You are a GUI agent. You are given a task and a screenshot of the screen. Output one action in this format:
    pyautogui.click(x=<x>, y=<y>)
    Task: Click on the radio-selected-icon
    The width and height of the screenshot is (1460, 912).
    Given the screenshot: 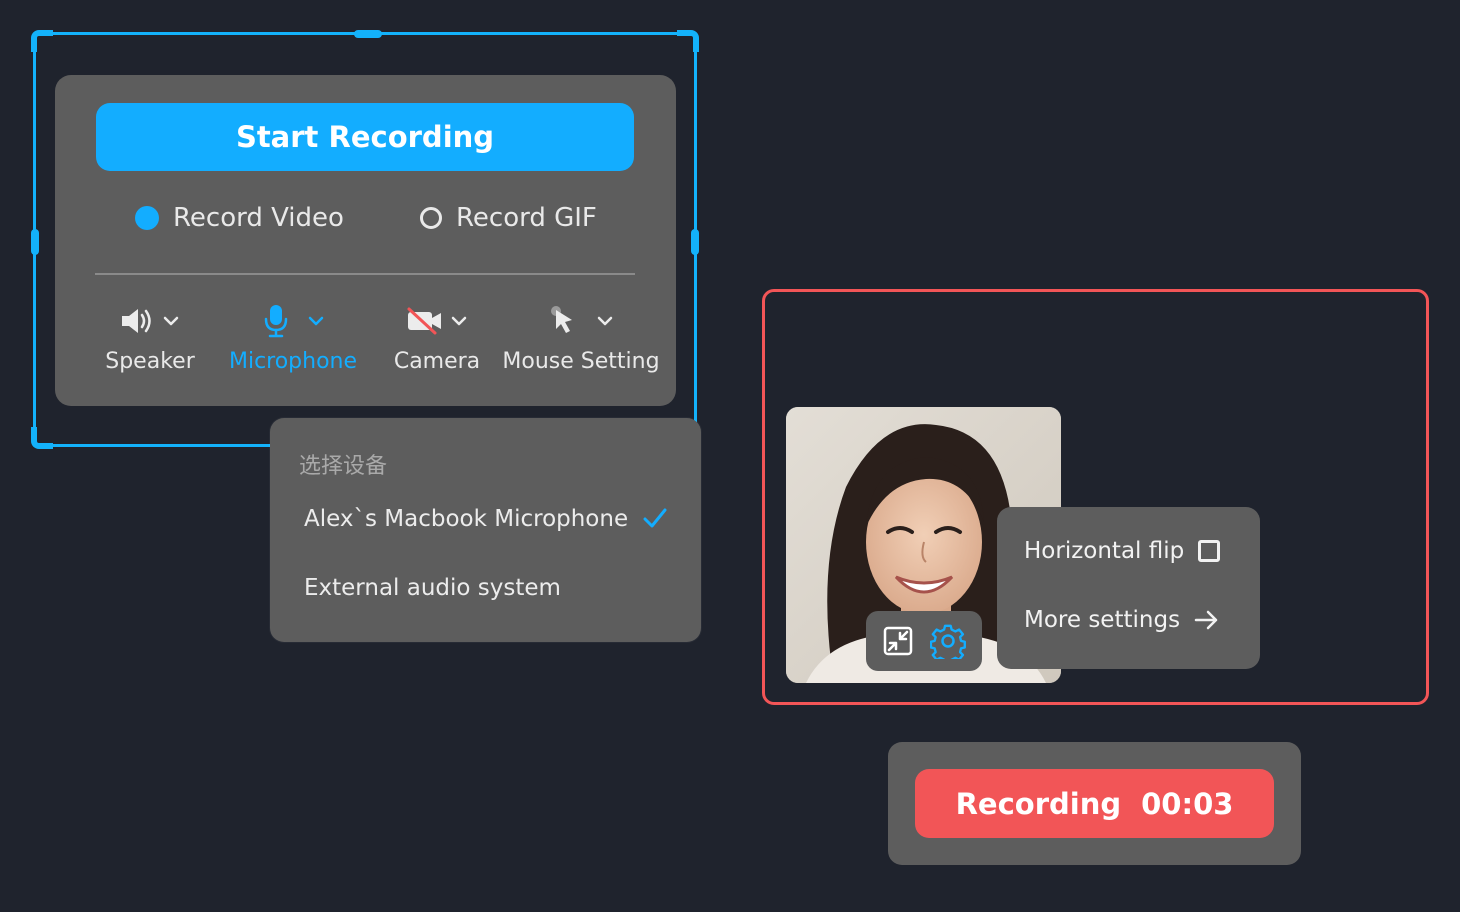 What is the action you would take?
    pyautogui.click(x=147, y=218)
    